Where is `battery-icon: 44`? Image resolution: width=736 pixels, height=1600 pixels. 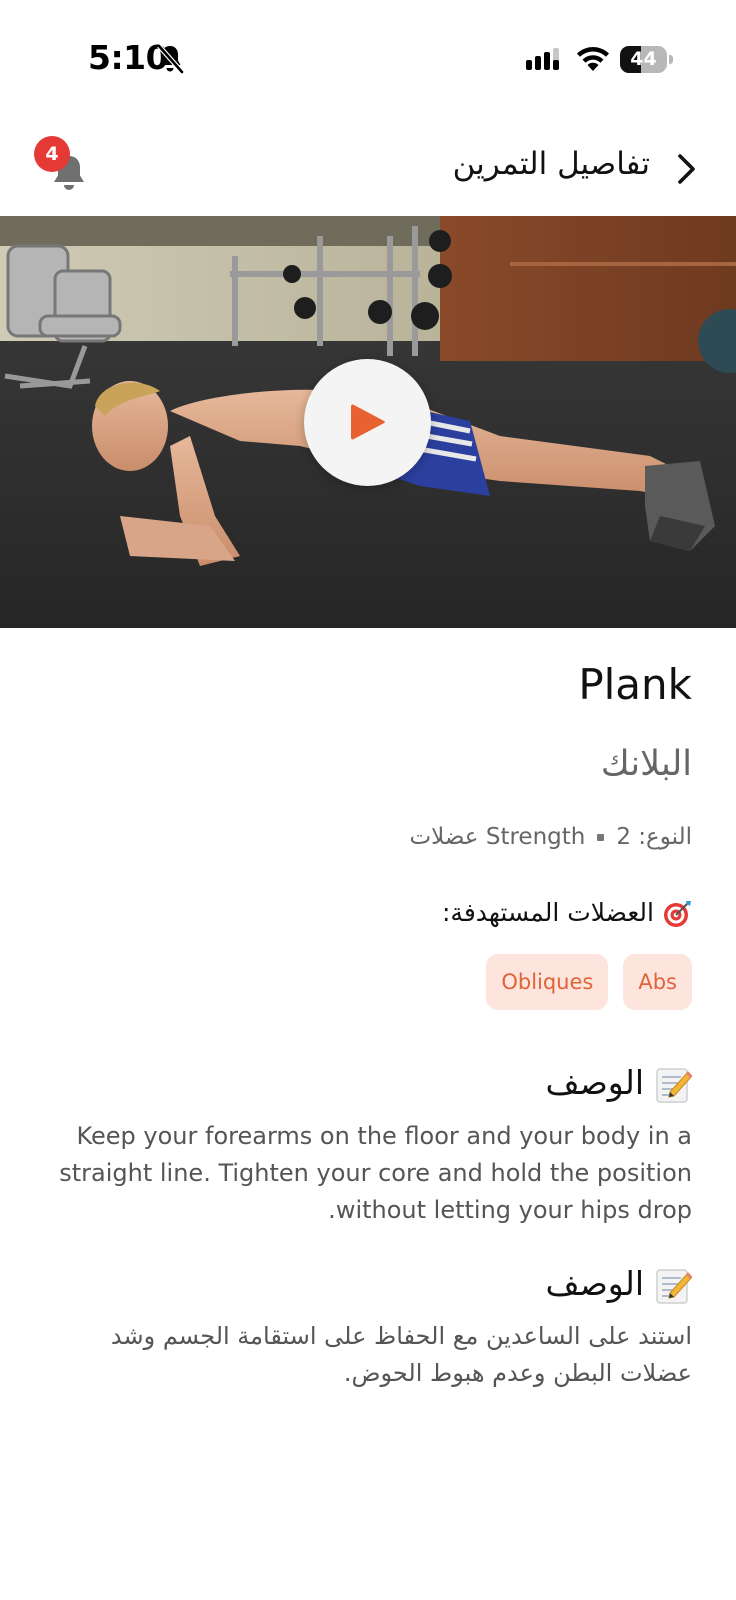
battery-icon: 44 is located at coordinates (646, 59).